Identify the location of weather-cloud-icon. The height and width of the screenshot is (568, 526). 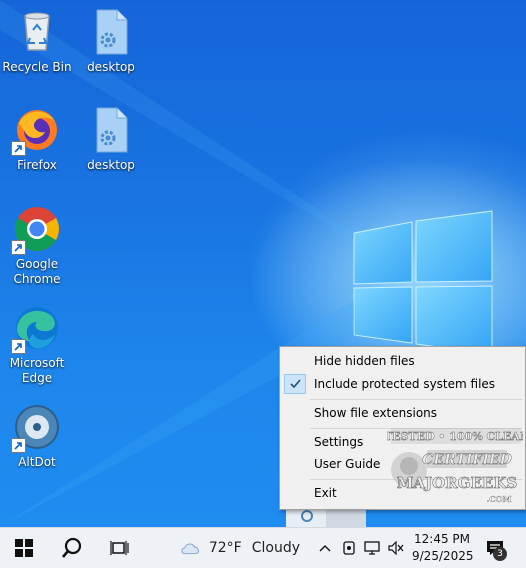
(190, 549).